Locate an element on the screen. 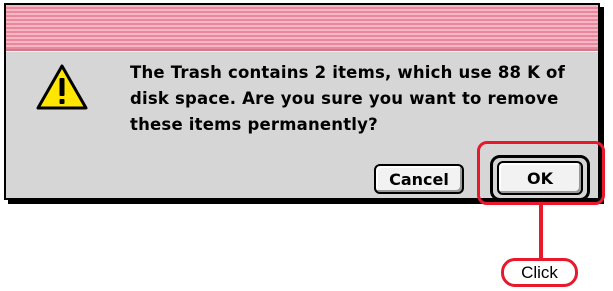  caution-icon is located at coordinates (62, 87).